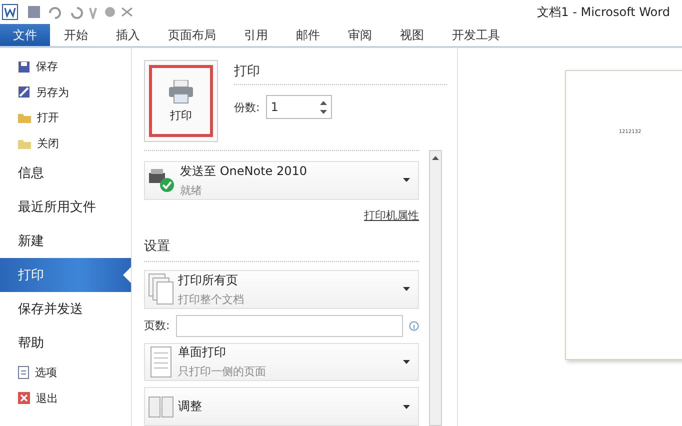 The image size is (682, 426). I want to click on print-button: 打印, so click(181, 101).